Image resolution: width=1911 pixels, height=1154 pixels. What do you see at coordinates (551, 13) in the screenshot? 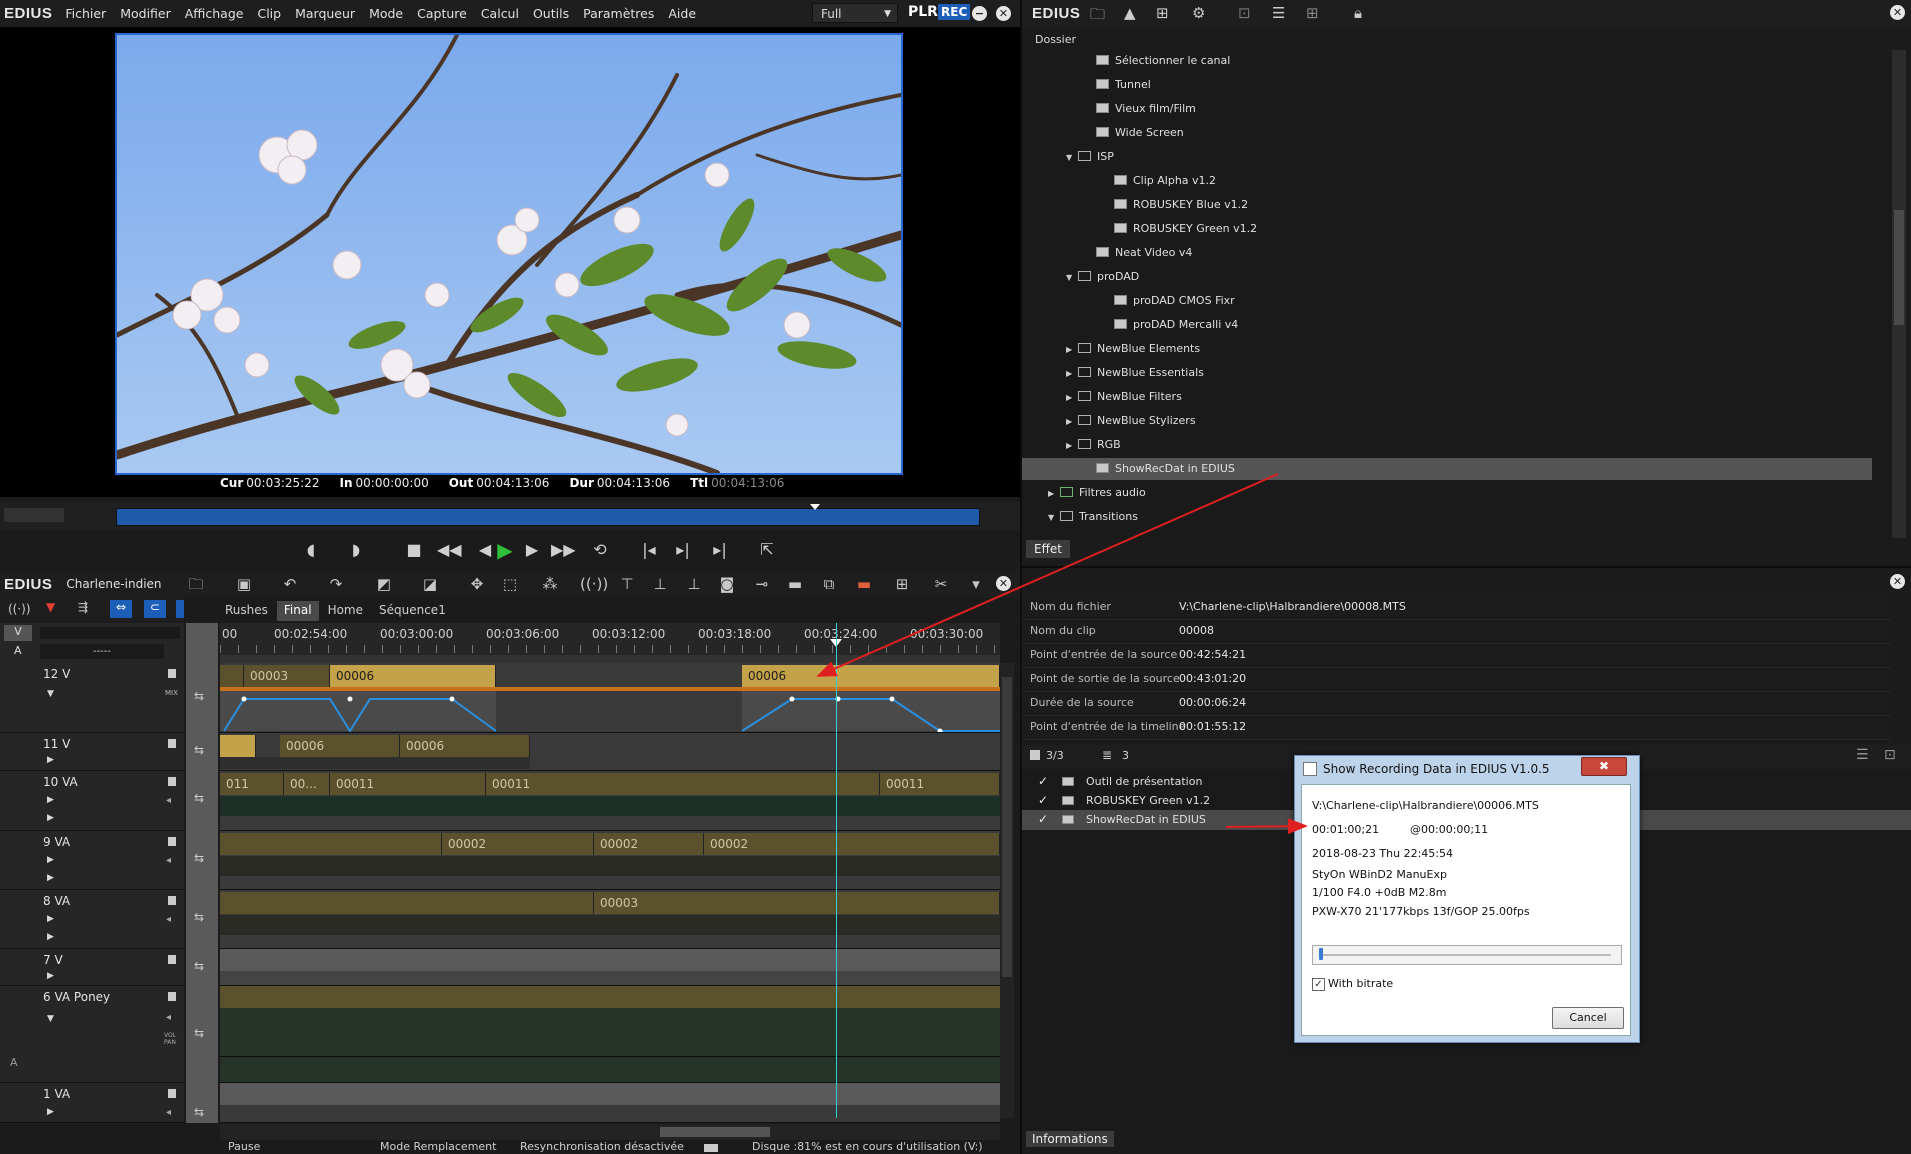
I see `menu-outils: Outils` at bounding box center [551, 13].